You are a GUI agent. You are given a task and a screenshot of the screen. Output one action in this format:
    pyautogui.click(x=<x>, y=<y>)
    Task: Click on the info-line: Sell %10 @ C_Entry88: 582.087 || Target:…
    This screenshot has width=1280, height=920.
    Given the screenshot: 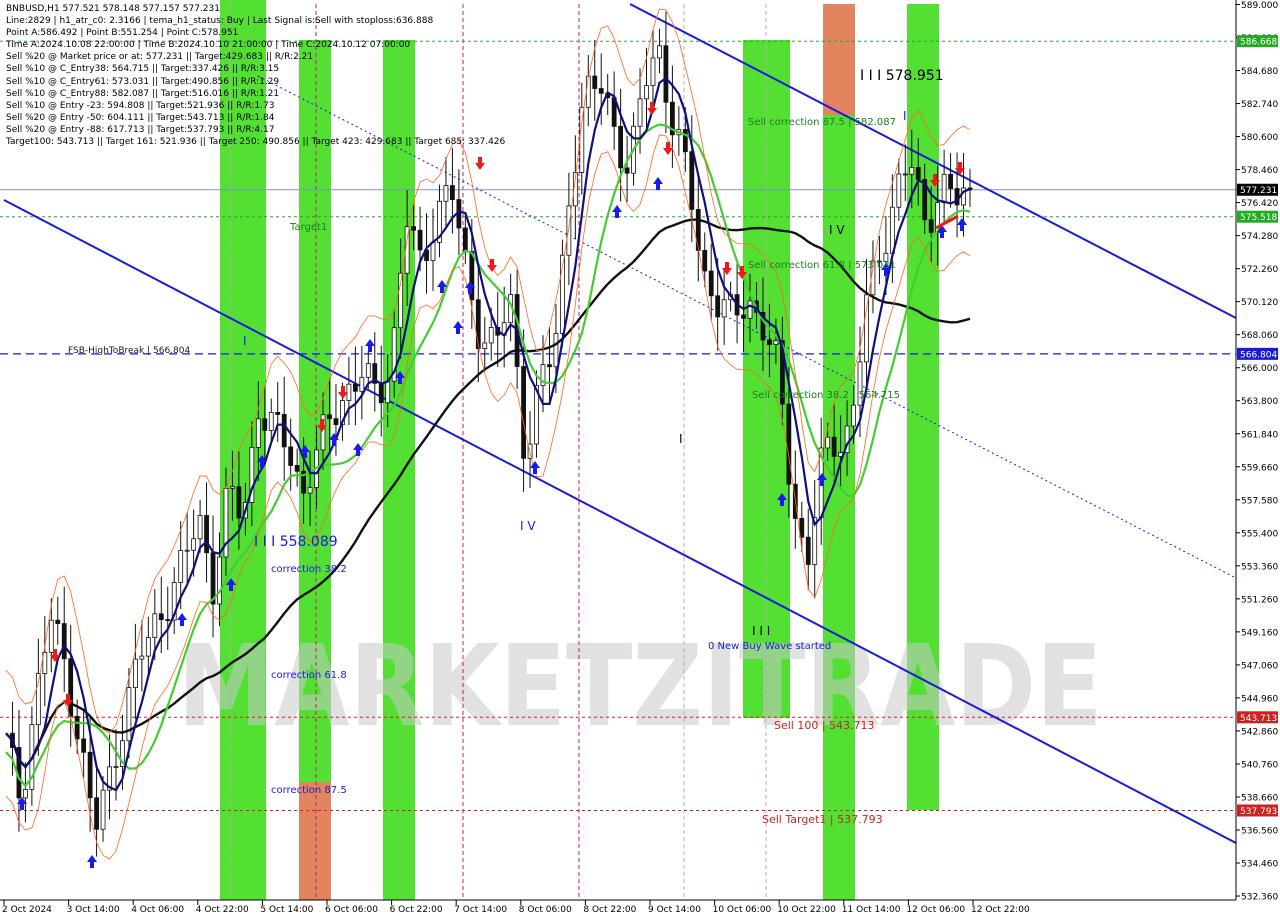 What is the action you would take?
    pyautogui.click(x=143, y=93)
    